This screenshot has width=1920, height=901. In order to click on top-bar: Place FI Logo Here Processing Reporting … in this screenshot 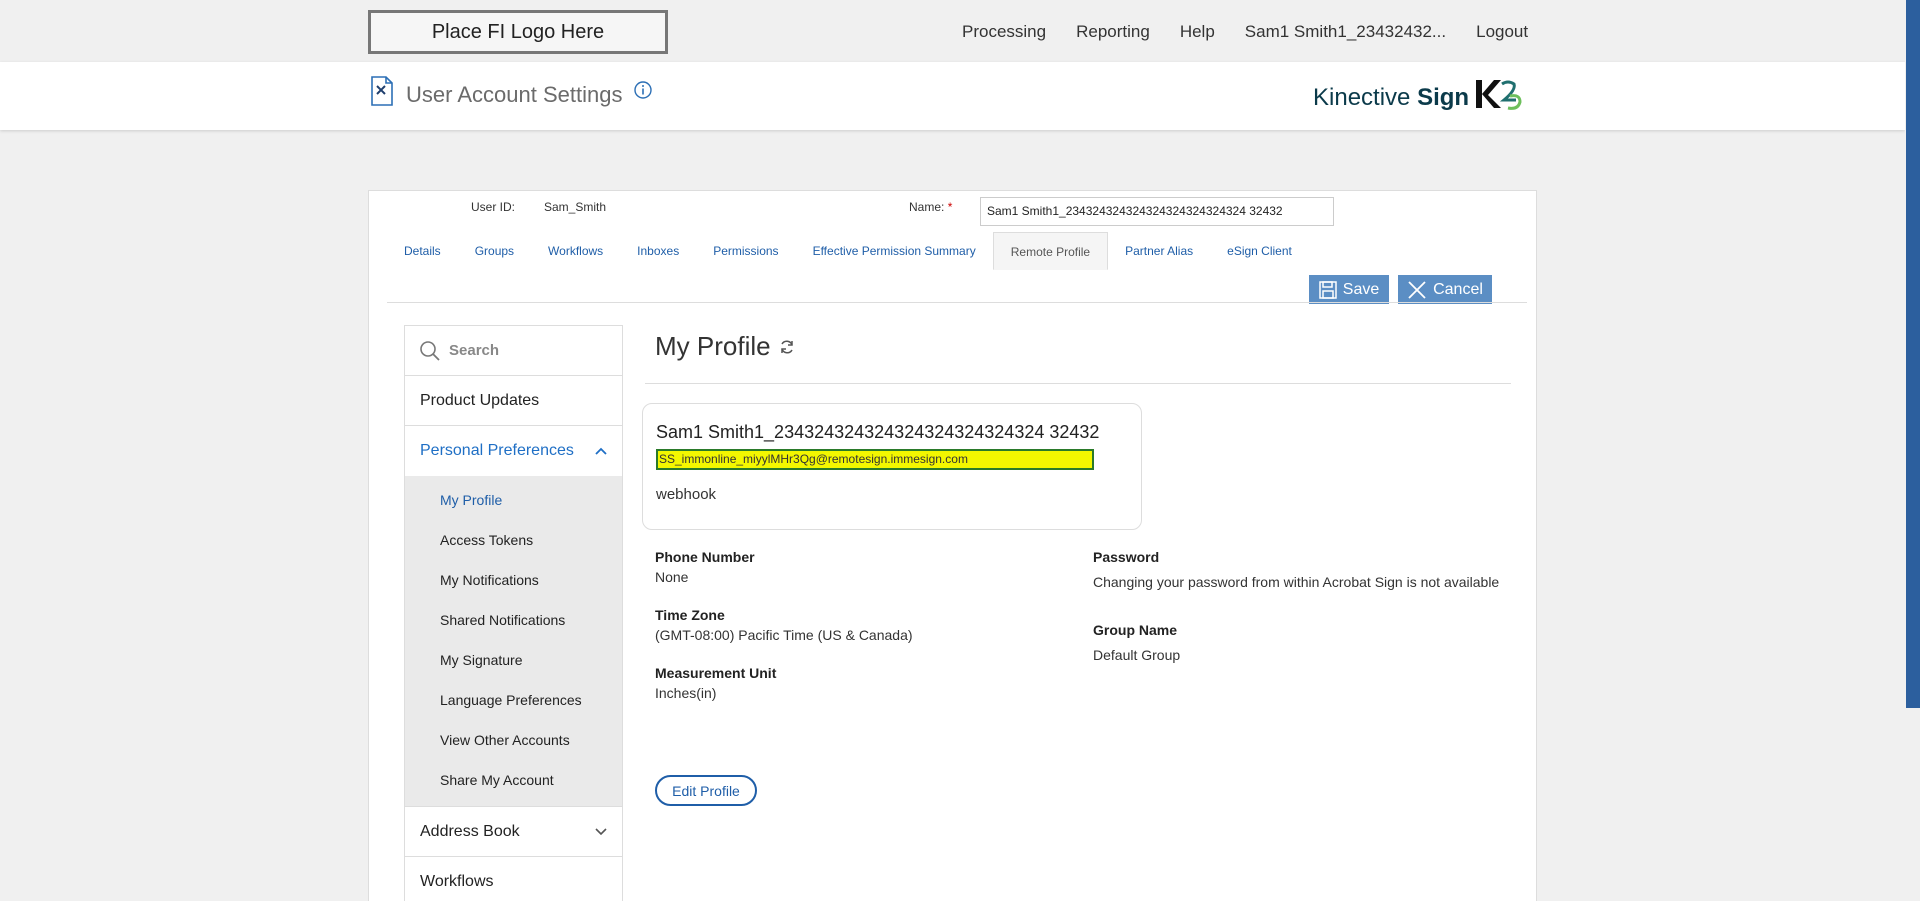, I will do `click(960, 31)`.